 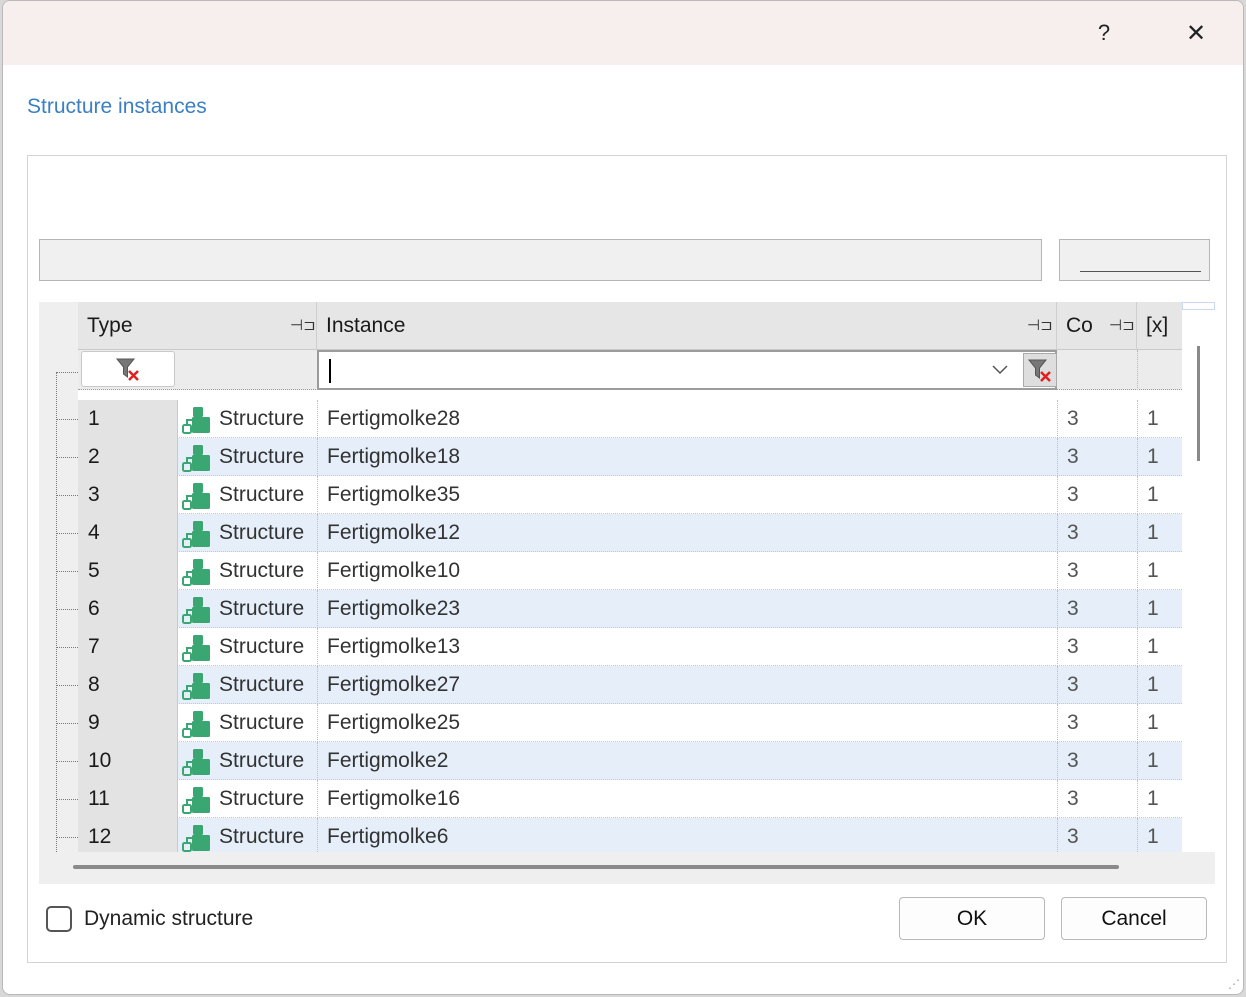 I want to click on title-bar: ? ✕, so click(x=623, y=33).